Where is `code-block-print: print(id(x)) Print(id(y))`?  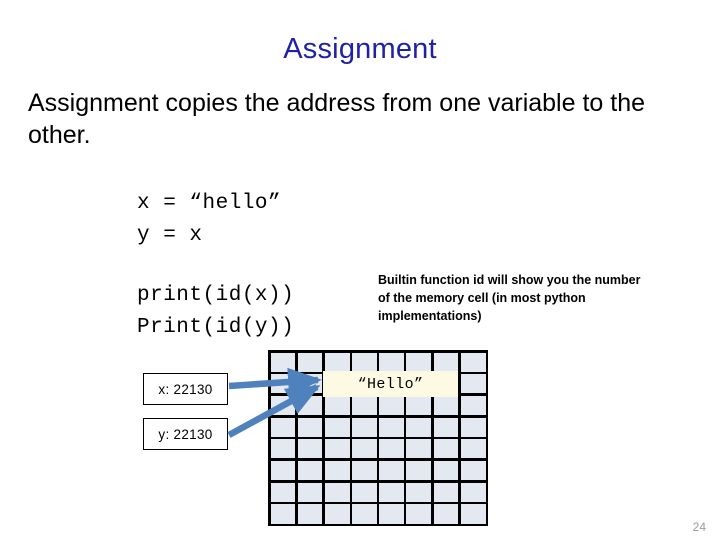
code-block-print: print(id(x)) Print(id(y)) is located at coordinates (216, 311).